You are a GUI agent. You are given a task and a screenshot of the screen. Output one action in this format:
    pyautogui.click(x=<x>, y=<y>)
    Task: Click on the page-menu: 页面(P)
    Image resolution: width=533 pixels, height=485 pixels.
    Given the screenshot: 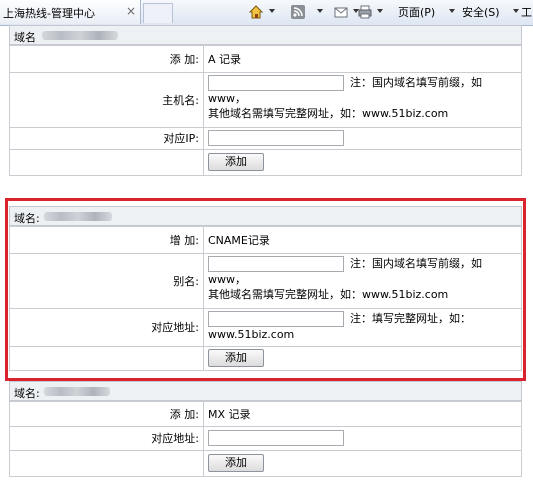 What is the action you would take?
    pyautogui.click(x=416, y=12)
    